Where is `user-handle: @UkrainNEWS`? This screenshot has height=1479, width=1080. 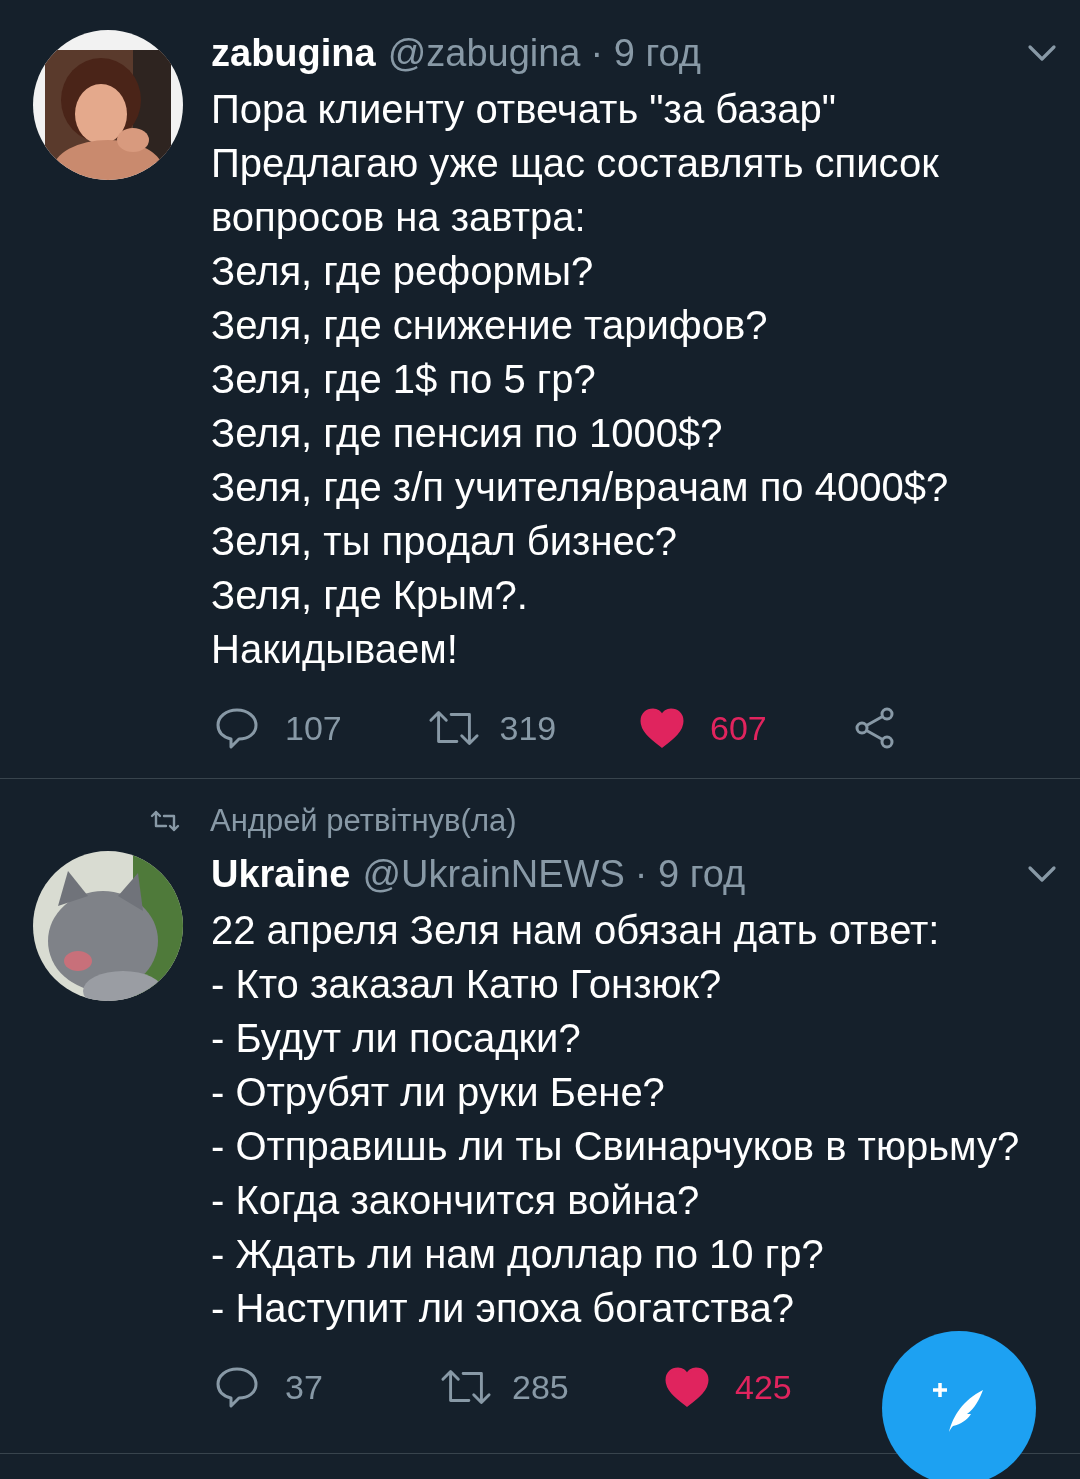
user-handle: @UkrainNEWS is located at coordinates (493, 874).